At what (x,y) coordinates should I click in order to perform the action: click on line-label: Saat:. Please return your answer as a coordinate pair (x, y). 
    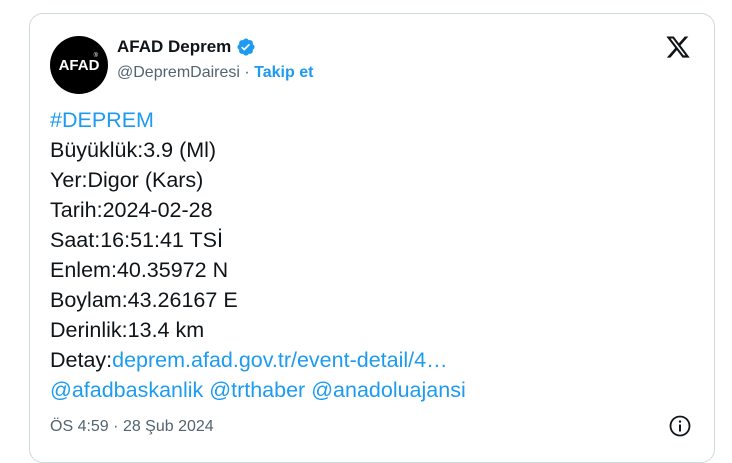
    Looking at the image, I should click on (75, 240).